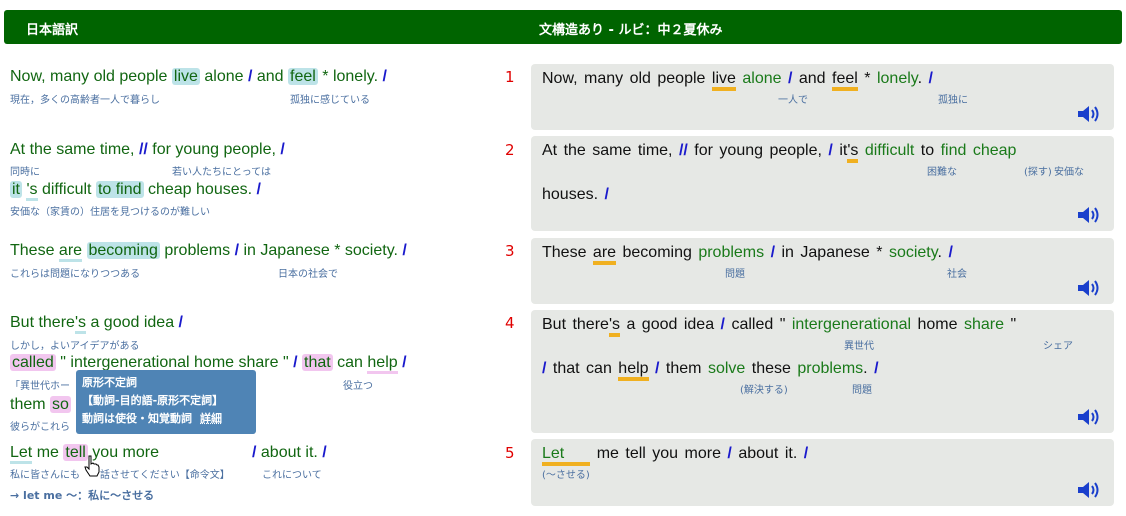  I want to click on gloss: (解決する), so click(764, 390).